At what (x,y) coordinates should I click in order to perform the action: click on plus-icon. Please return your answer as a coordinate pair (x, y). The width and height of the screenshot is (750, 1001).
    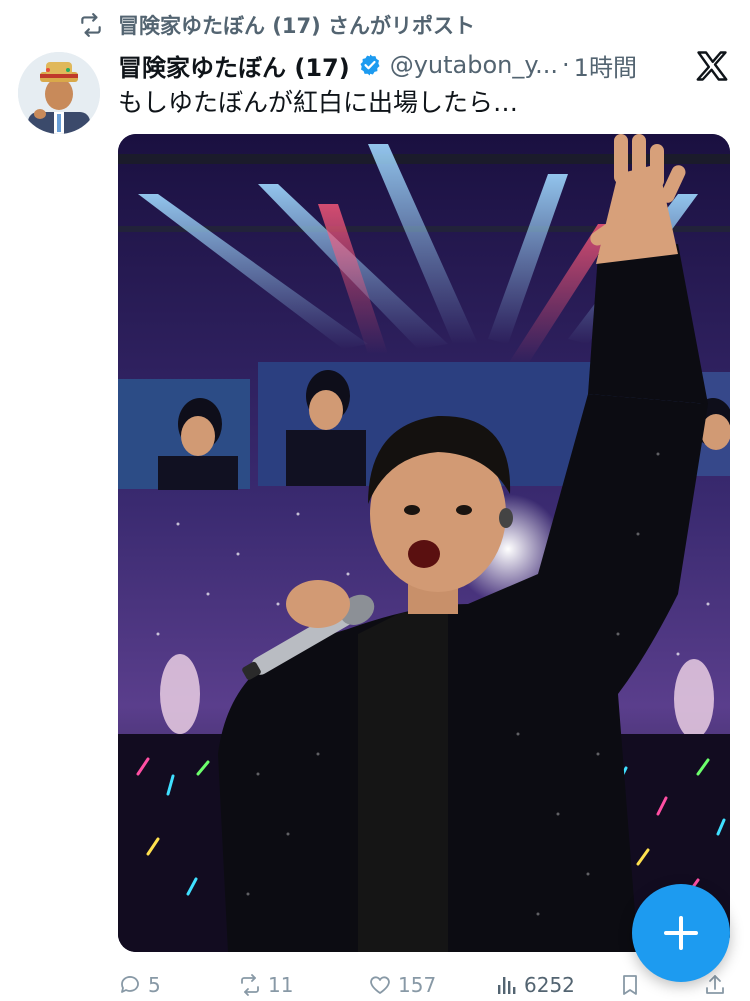
    Looking at the image, I should click on (681, 933).